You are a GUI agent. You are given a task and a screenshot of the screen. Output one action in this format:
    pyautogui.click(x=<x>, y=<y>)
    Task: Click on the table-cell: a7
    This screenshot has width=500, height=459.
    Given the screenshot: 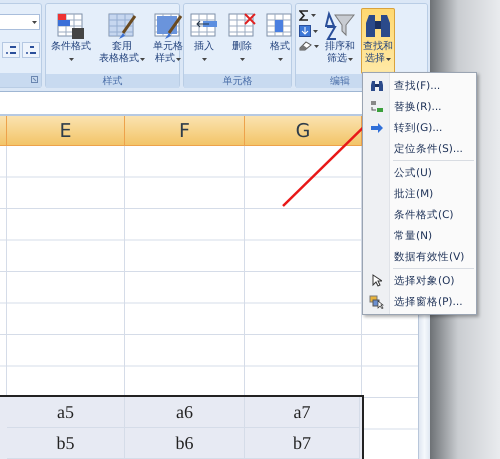 What is the action you would take?
    pyautogui.click(x=302, y=412)
    